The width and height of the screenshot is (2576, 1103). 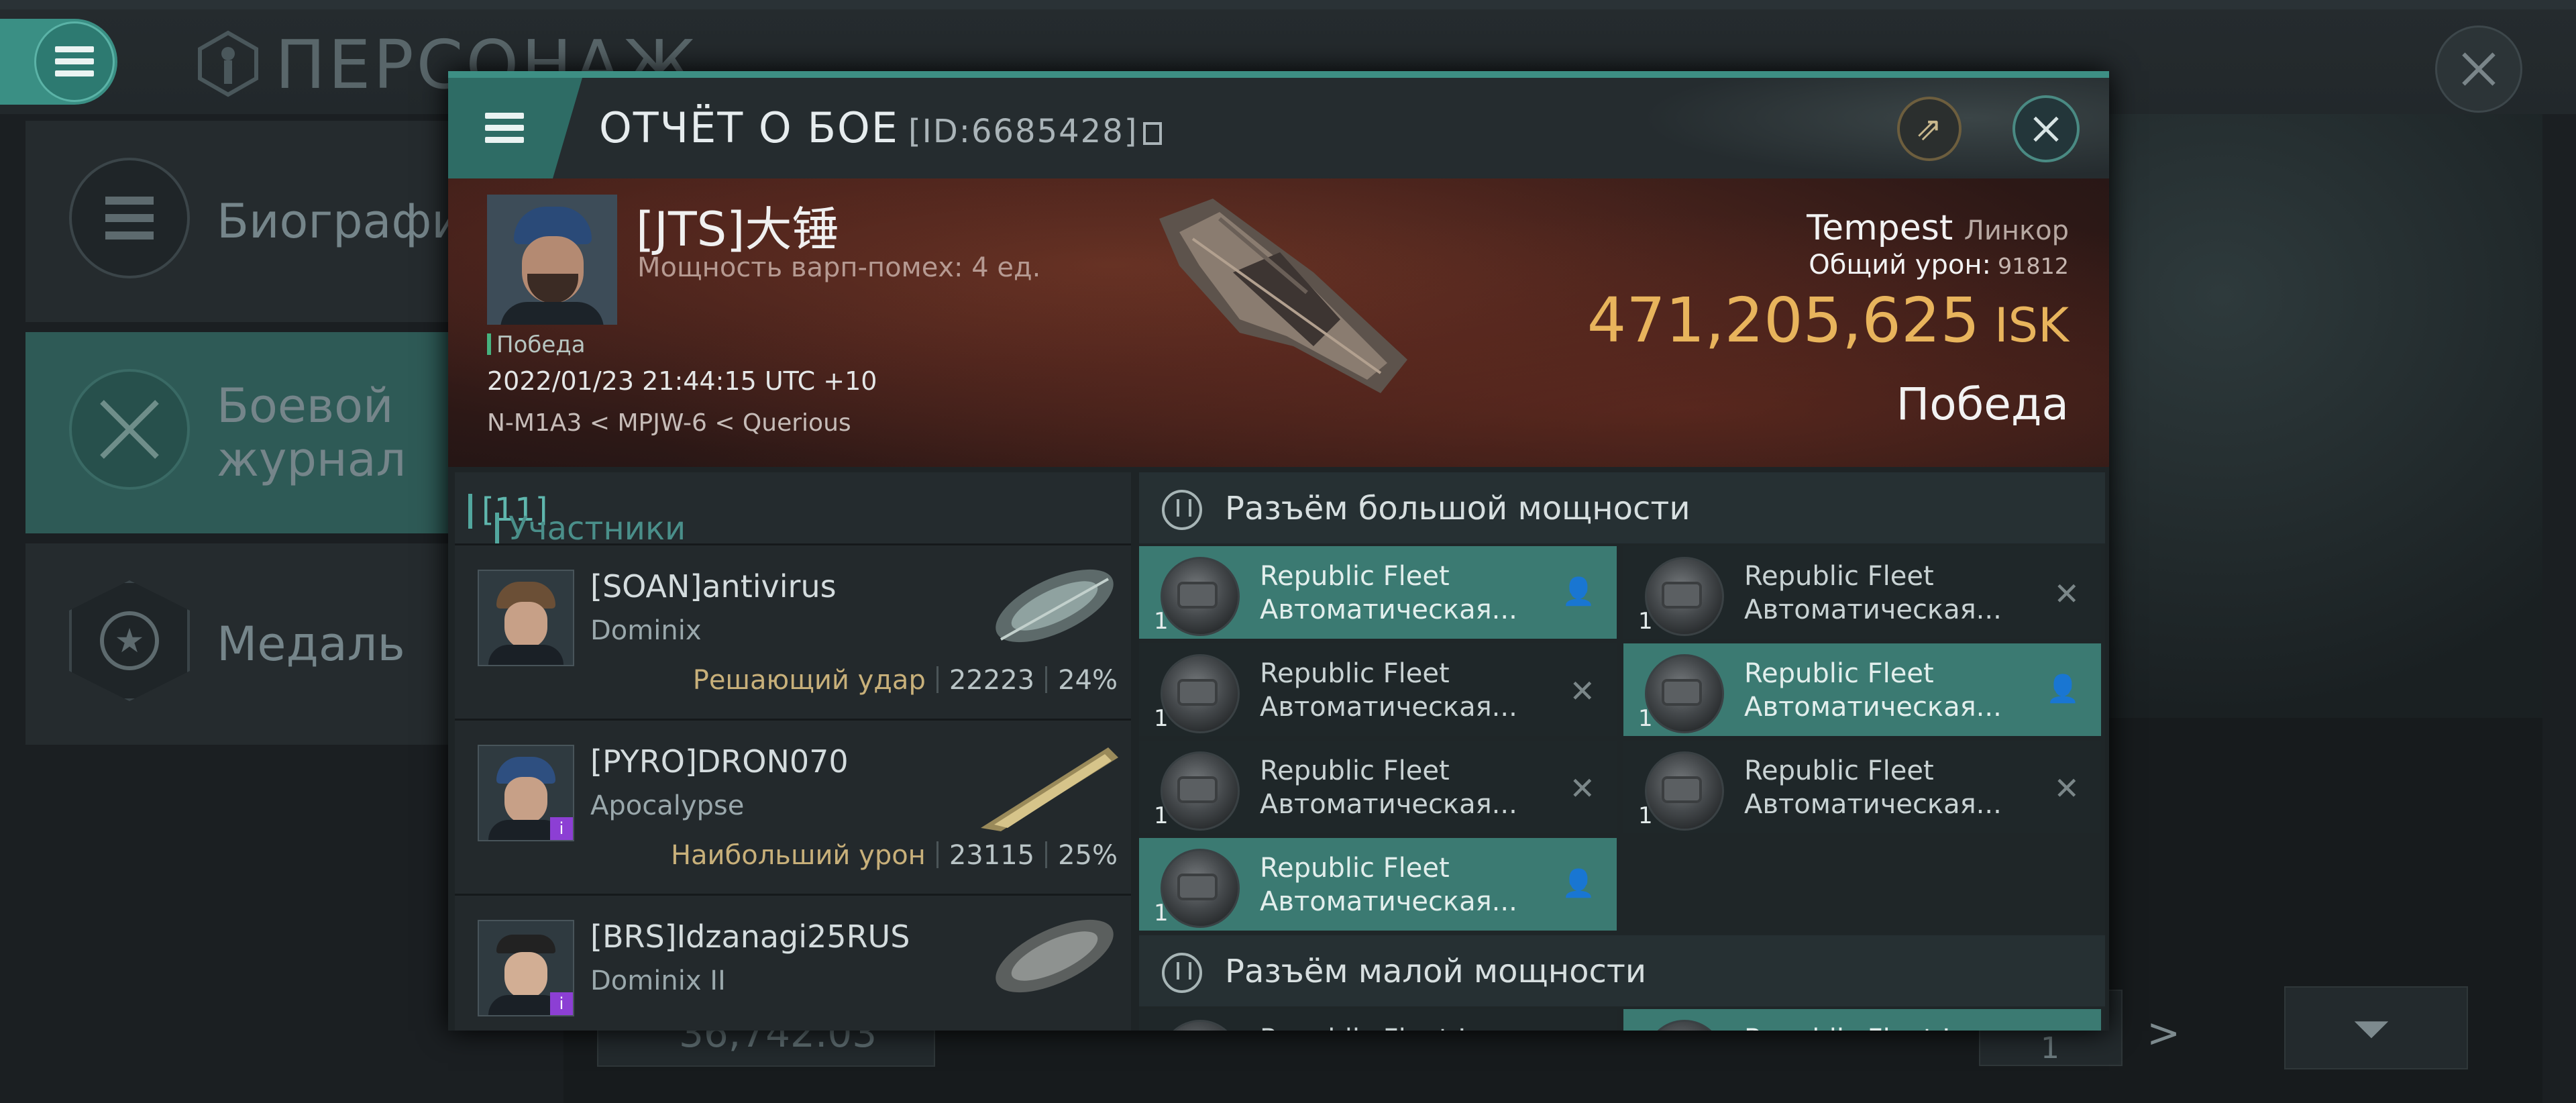 I want to click on result-badge: Победа, so click(x=536, y=344).